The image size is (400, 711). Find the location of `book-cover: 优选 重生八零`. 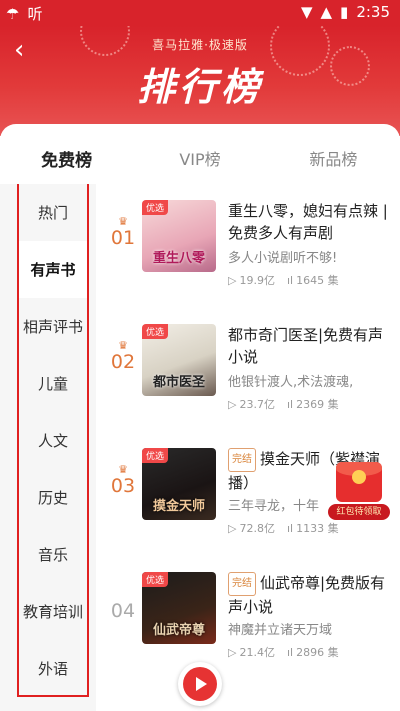

book-cover: 优选 重生八零 is located at coordinates (179, 236).